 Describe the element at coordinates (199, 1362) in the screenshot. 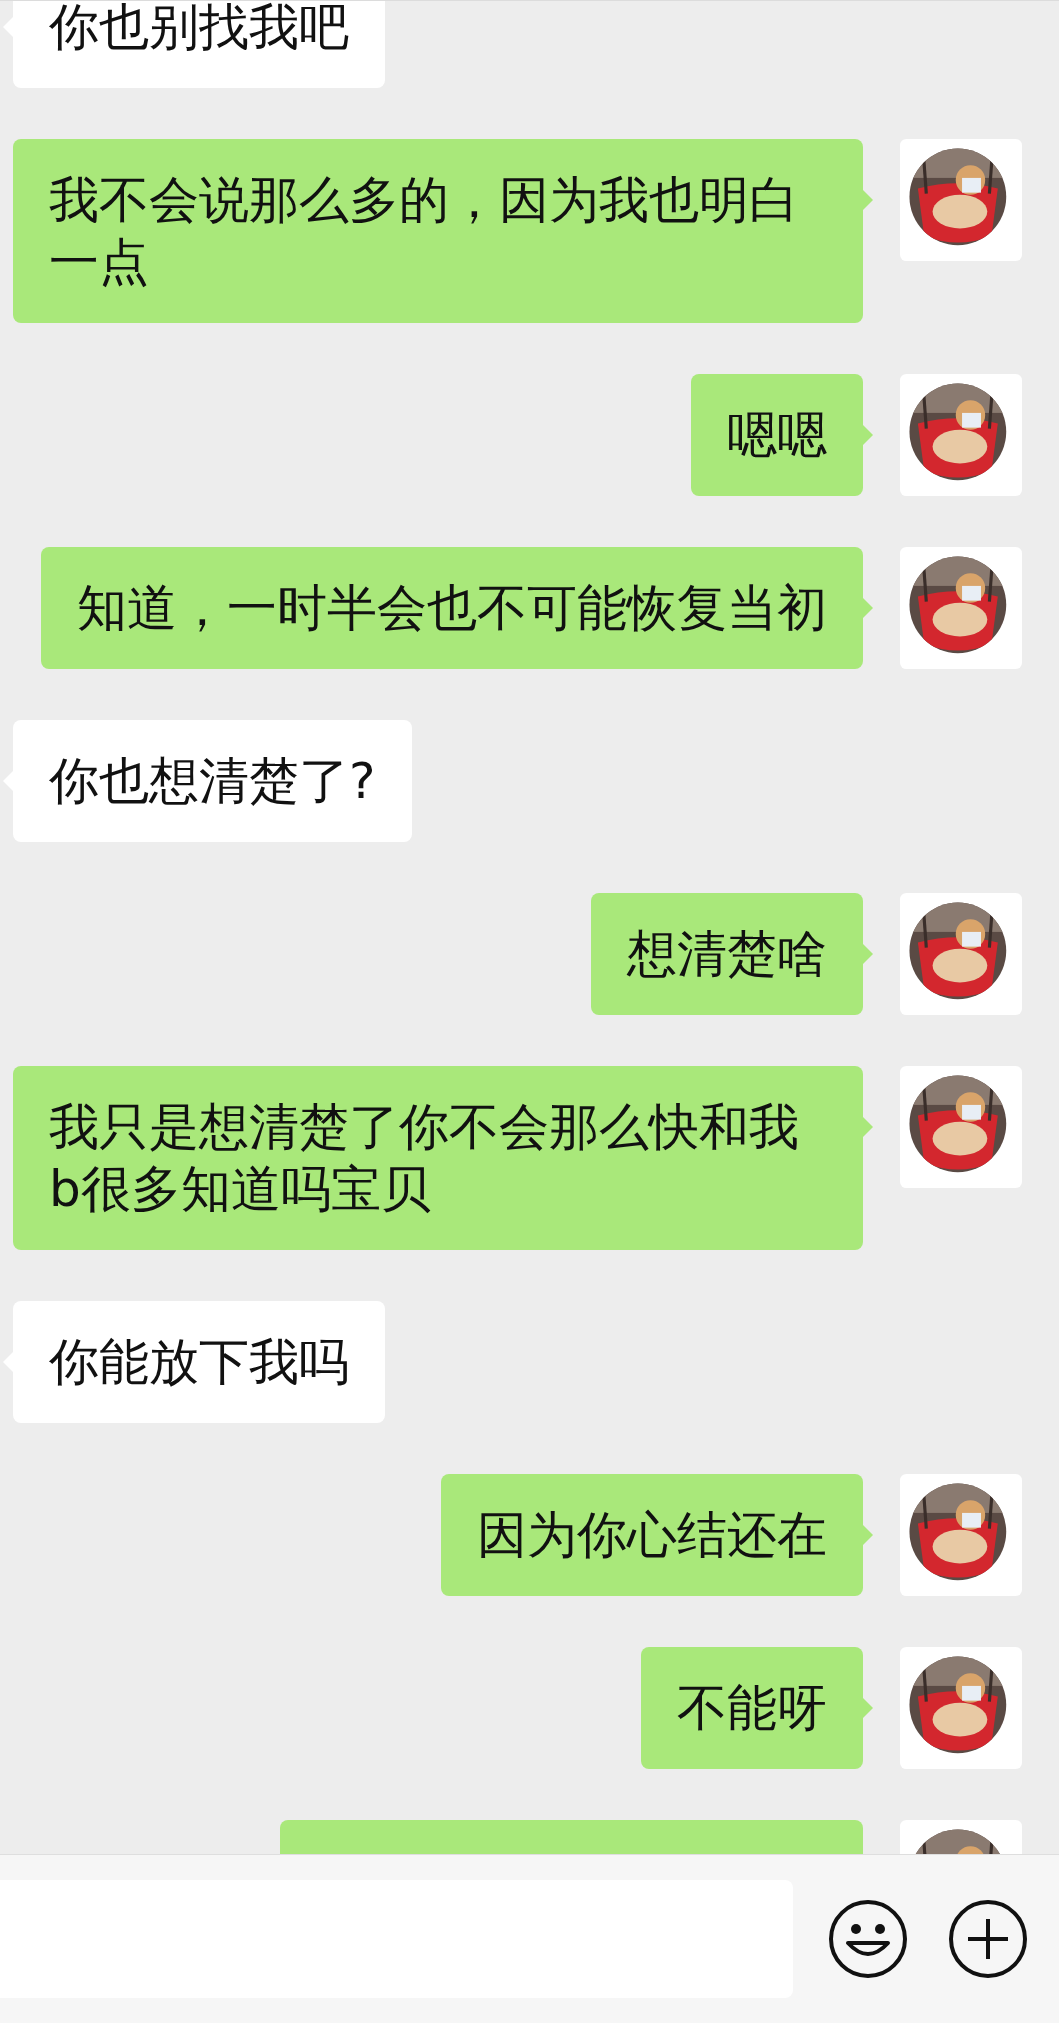

I see `message-text: 你能放下我吗` at that location.